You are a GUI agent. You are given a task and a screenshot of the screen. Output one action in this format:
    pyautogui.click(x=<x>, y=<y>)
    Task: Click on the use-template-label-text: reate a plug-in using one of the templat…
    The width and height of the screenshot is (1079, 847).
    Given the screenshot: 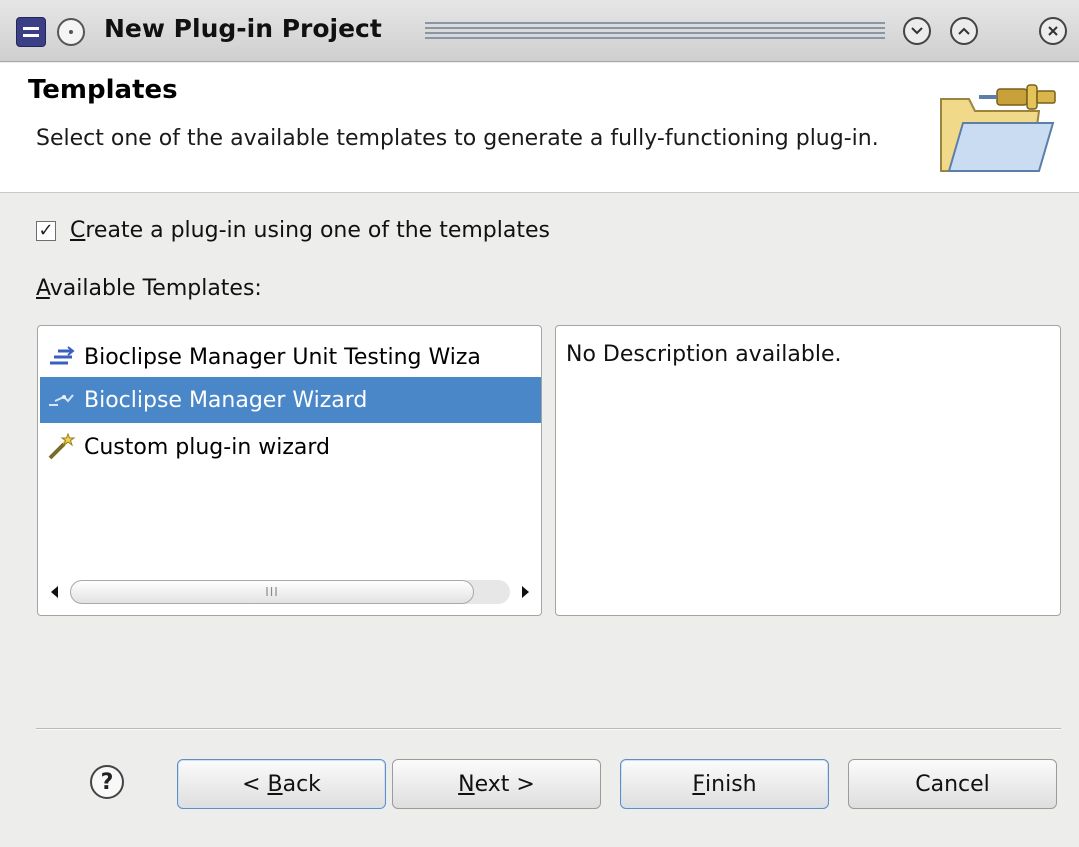 What is the action you would take?
    pyautogui.click(x=317, y=230)
    